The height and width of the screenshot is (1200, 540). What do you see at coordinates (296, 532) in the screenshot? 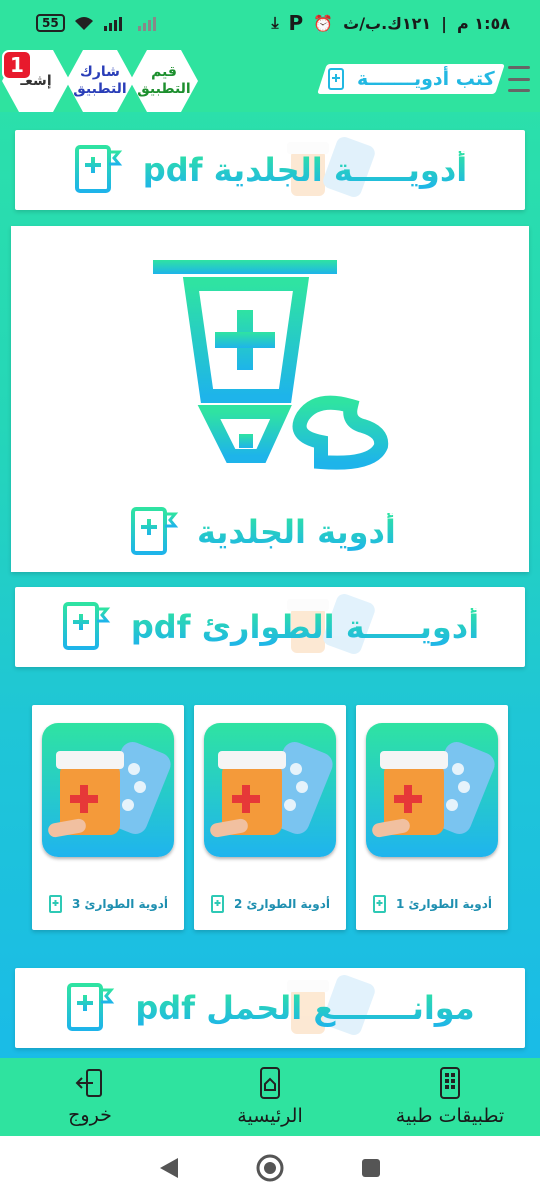
I see `hero-title: أدوية الجلدية` at bounding box center [296, 532].